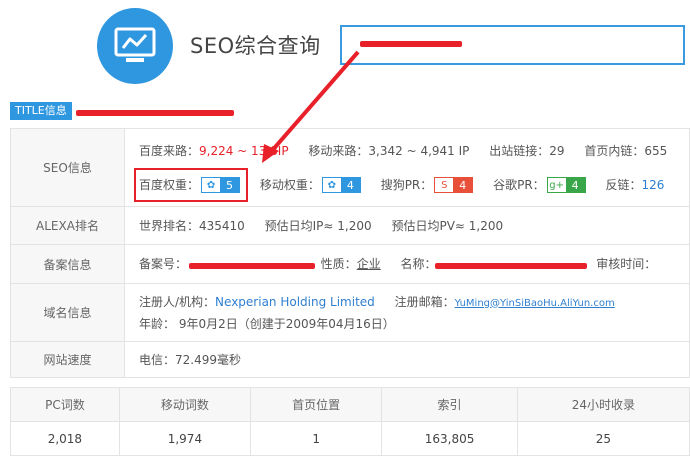 The width and height of the screenshot is (690, 459). I want to click on mobile-traffic-label: 移动来路：, so click(338, 150).